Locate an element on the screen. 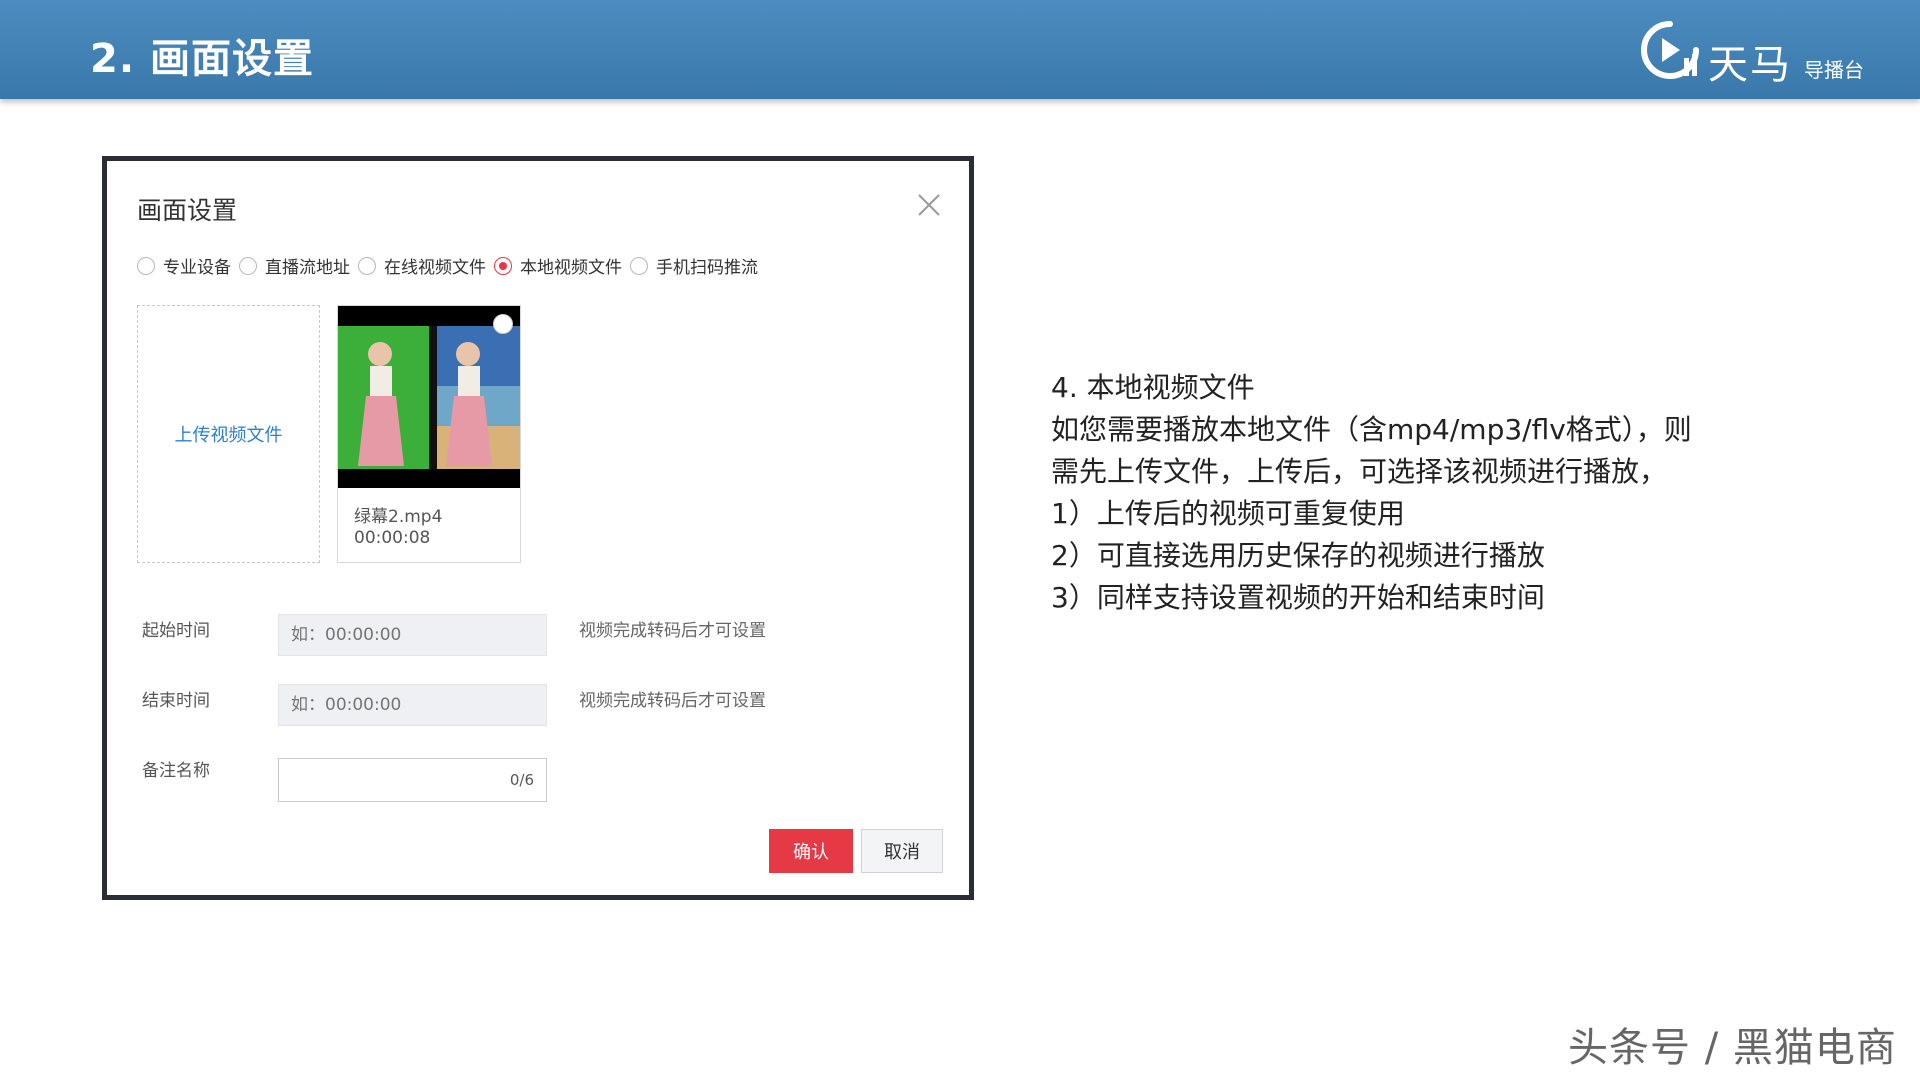  end-time-input is located at coordinates (412, 705).